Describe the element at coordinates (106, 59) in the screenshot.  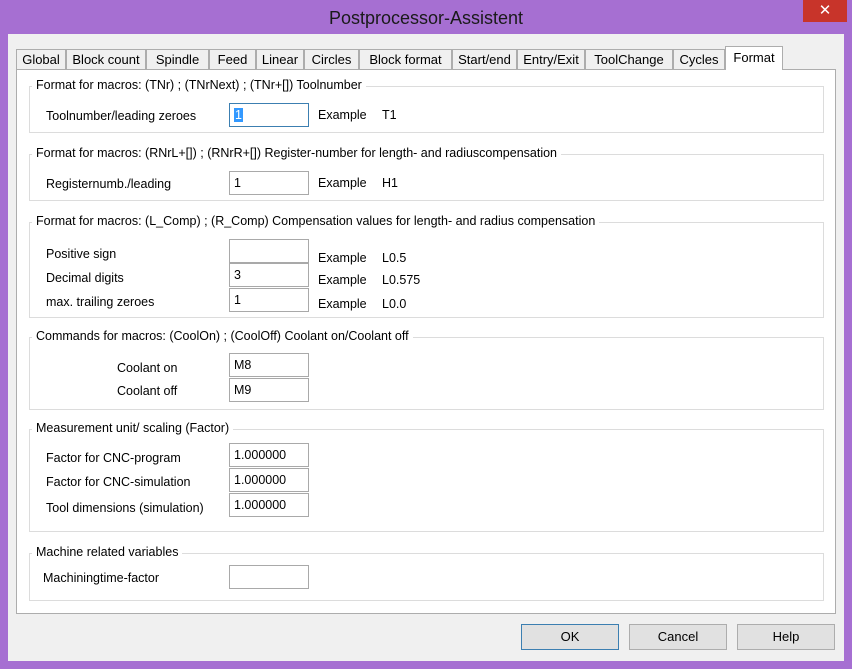
I see `tab-block-count: Block count` at that location.